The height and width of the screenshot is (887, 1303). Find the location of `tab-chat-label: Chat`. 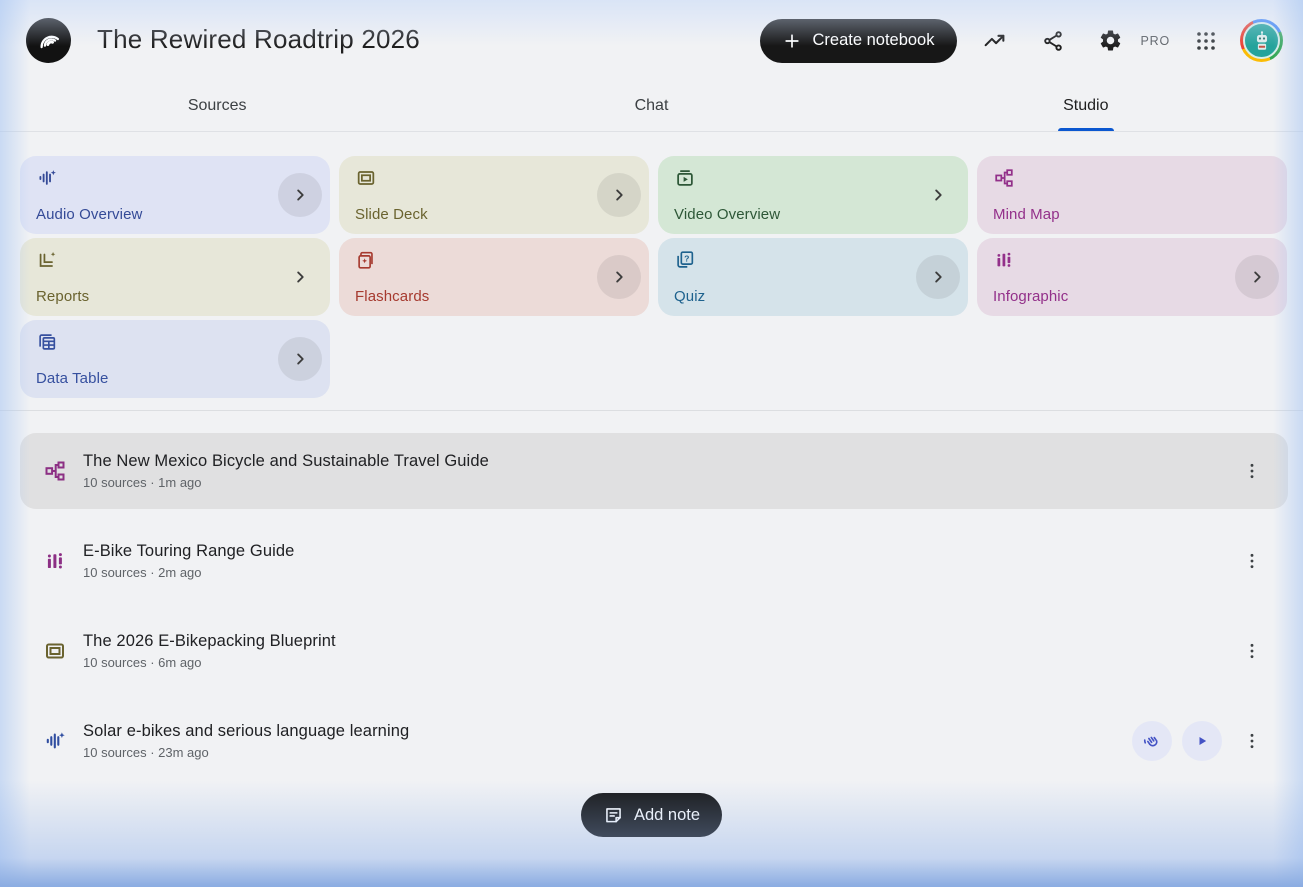

tab-chat-label: Chat is located at coordinates (651, 105).